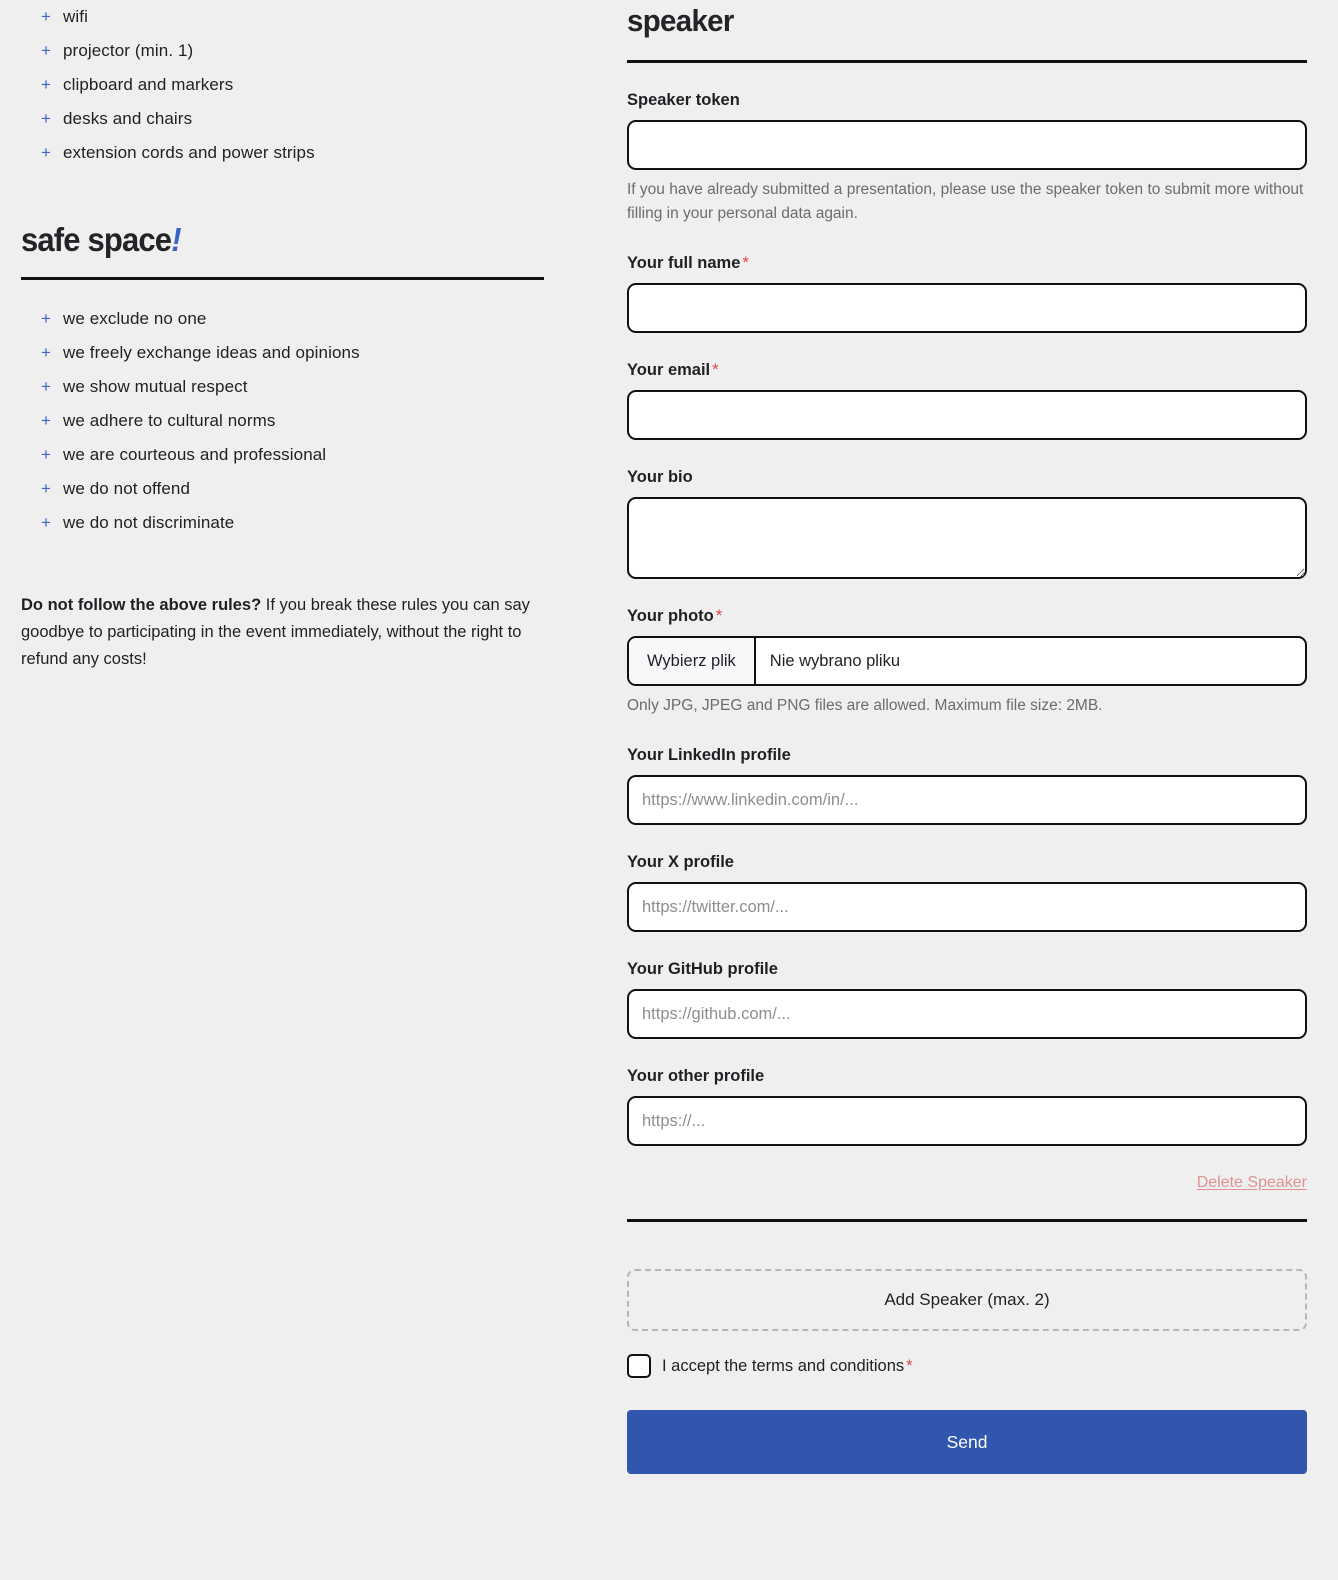 Image resolution: width=1338 pixels, height=1580 pixels. I want to click on list-item: + we adhere to cultural norms, so click(316, 421).